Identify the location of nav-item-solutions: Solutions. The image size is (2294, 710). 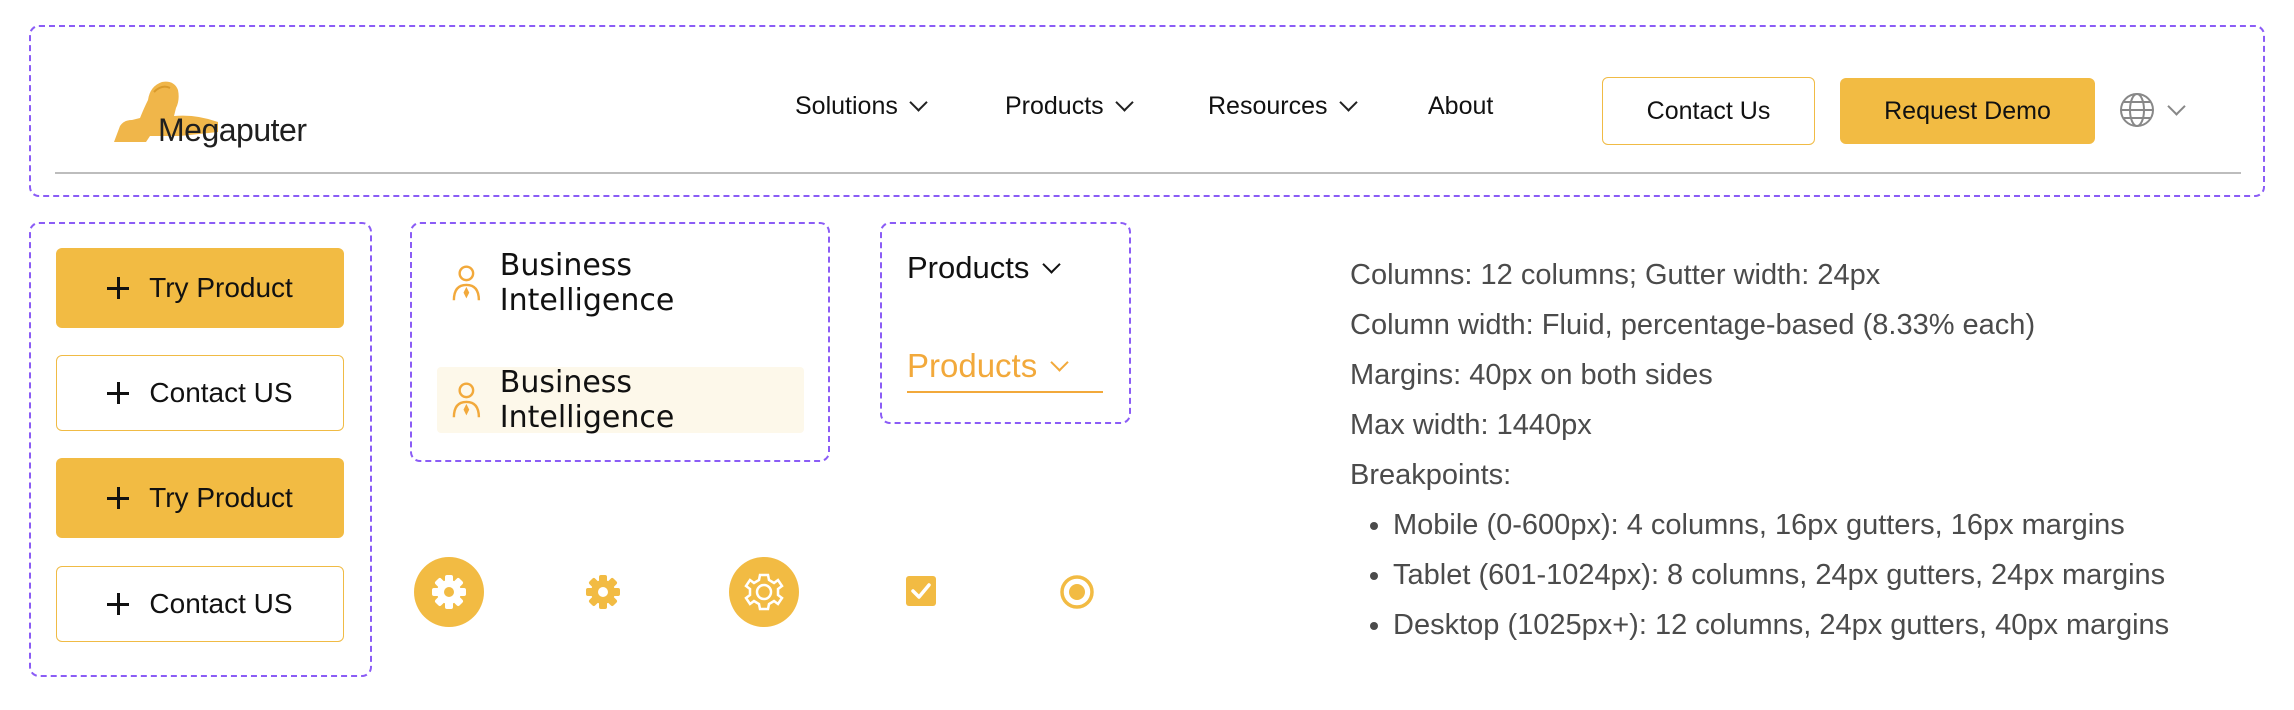
(861, 106).